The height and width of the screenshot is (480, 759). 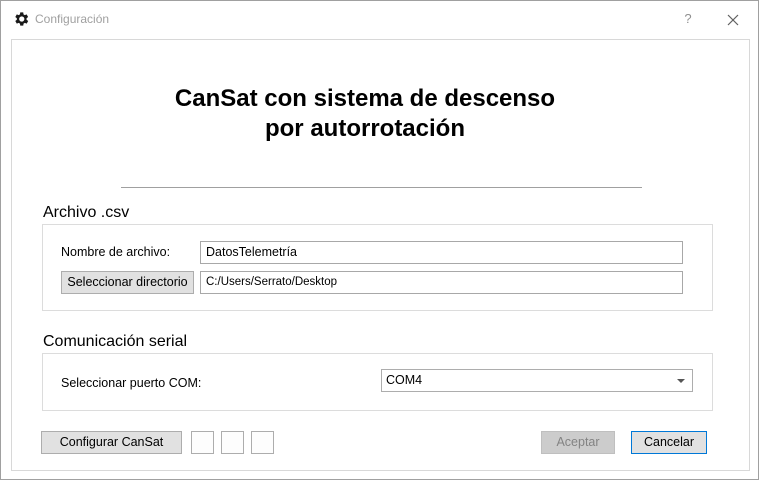 What do you see at coordinates (111, 442) in the screenshot?
I see `configure-cansat-button: Configurar CanSat` at bounding box center [111, 442].